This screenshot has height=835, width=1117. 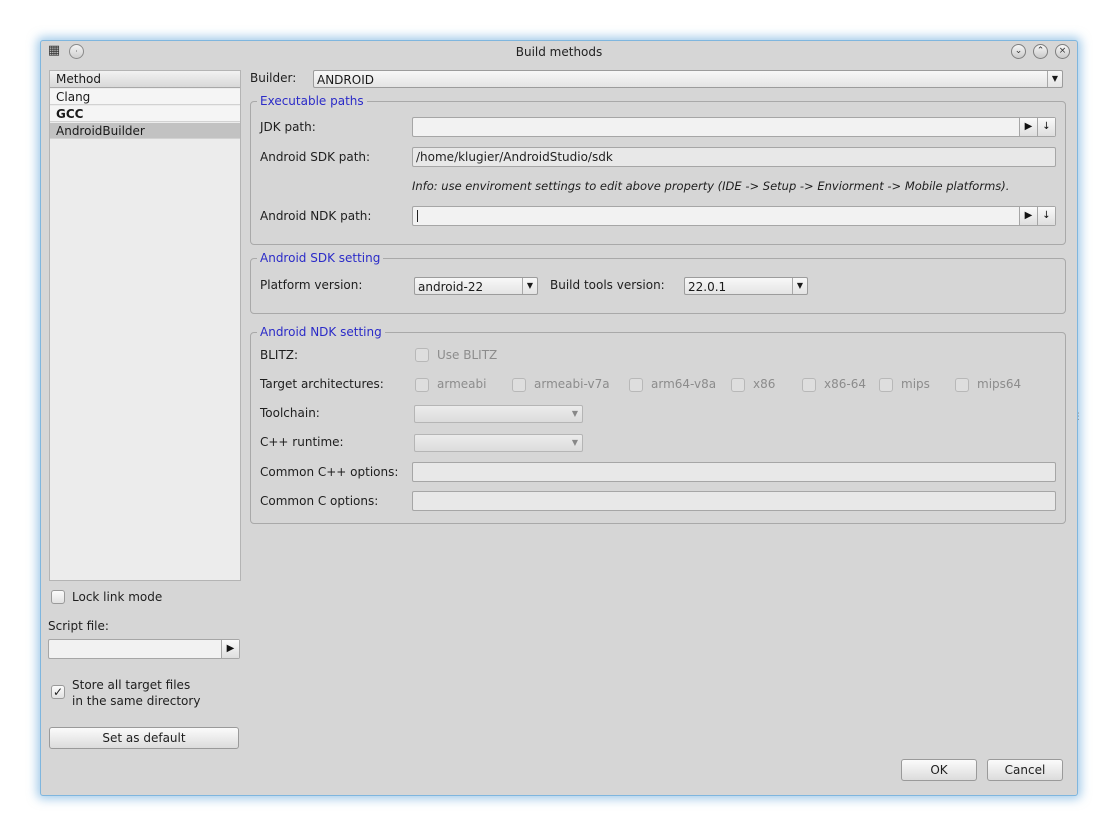 What do you see at coordinates (1025, 770) in the screenshot?
I see `cancel-button: Cancel` at bounding box center [1025, 770].